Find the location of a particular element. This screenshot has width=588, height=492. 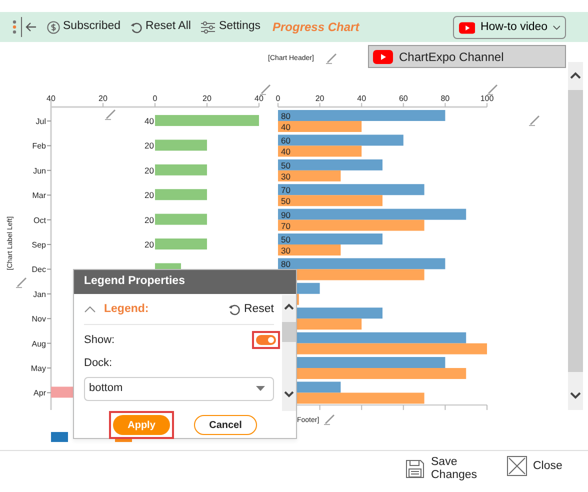

toolbar-button: Reset All is located at coordinates (160, 27).